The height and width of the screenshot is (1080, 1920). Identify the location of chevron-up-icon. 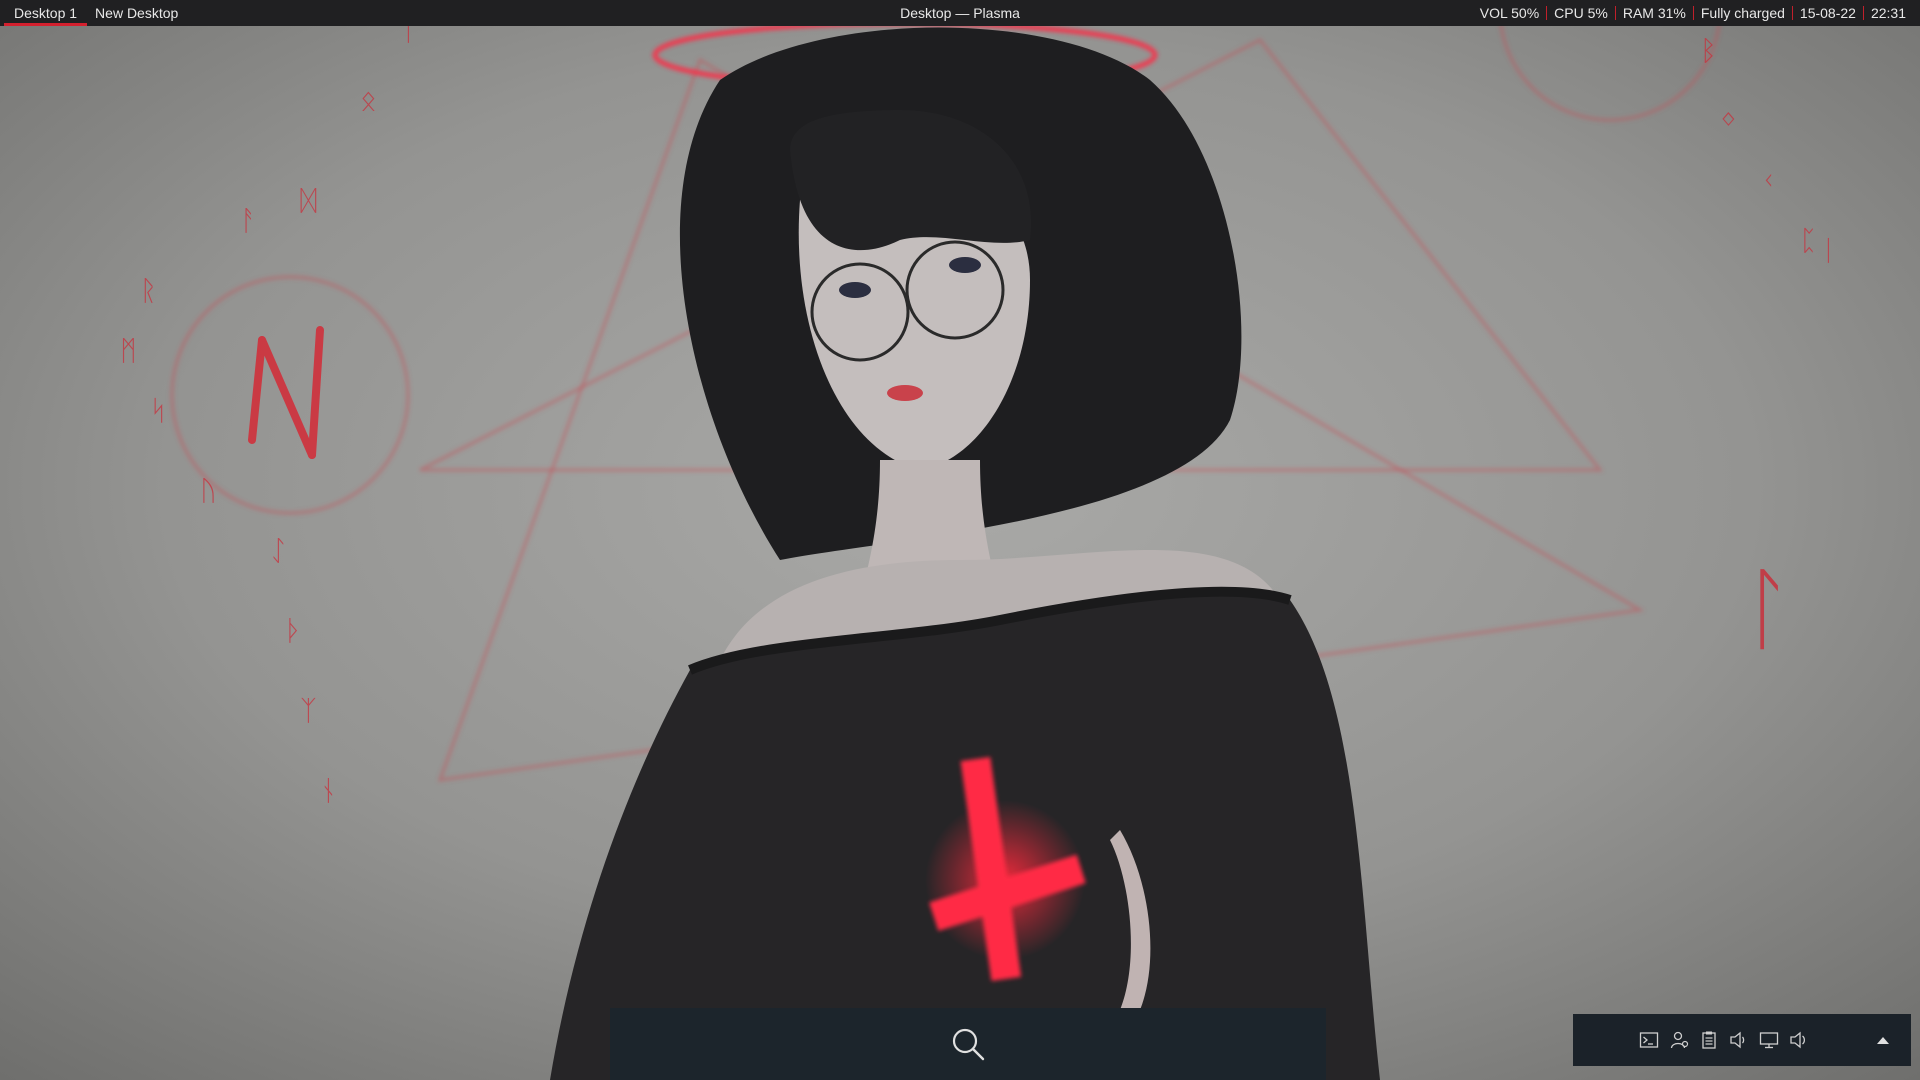
(1883, 1040).